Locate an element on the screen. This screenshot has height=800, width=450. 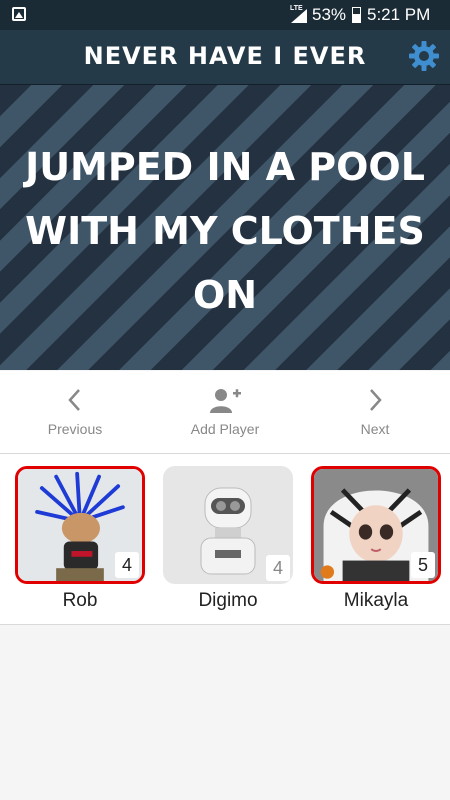
previous-label: Previous is located at coordinates (75, 429).